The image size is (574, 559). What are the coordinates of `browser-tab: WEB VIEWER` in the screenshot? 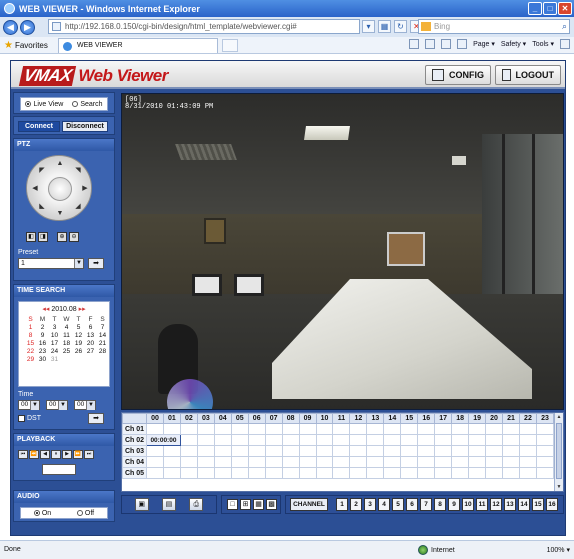 It's located at (138, 45).